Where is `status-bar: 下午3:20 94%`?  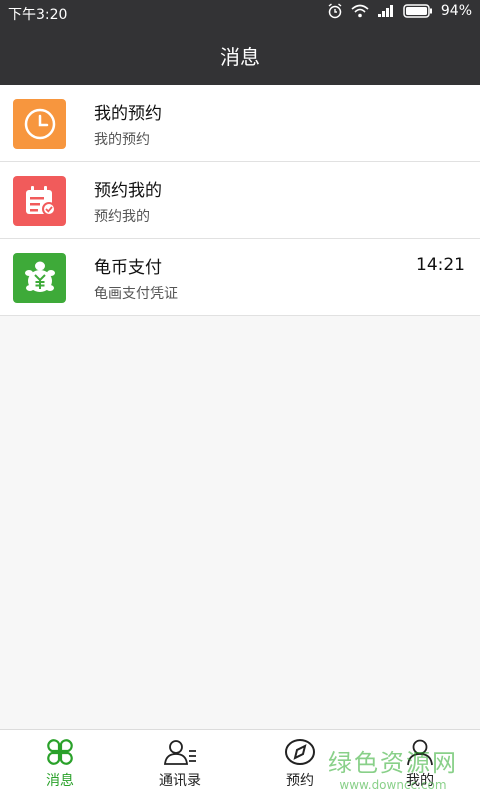
status-bar: 下午3:20 94% is located at coordinates (240, 13).